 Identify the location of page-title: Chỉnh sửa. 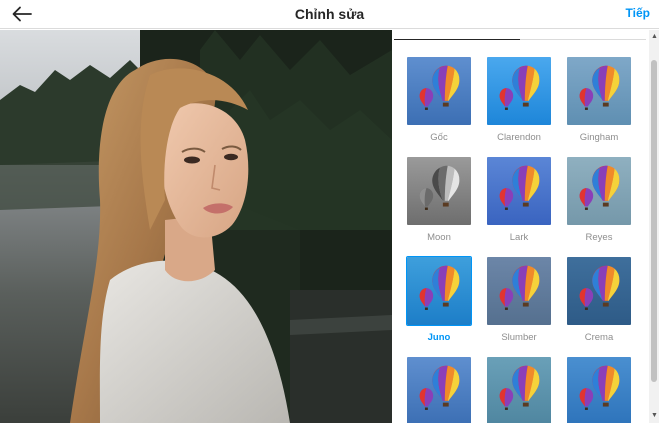
(329, 14).